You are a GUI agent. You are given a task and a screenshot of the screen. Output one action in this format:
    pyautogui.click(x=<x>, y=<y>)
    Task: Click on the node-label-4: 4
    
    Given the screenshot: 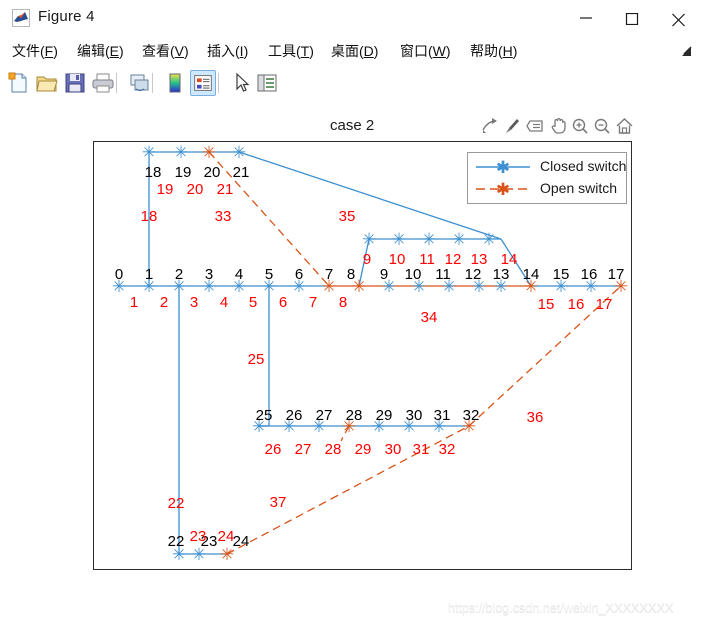 What is the action you would take?
    pyautogui.click(x=239, y=274)
    